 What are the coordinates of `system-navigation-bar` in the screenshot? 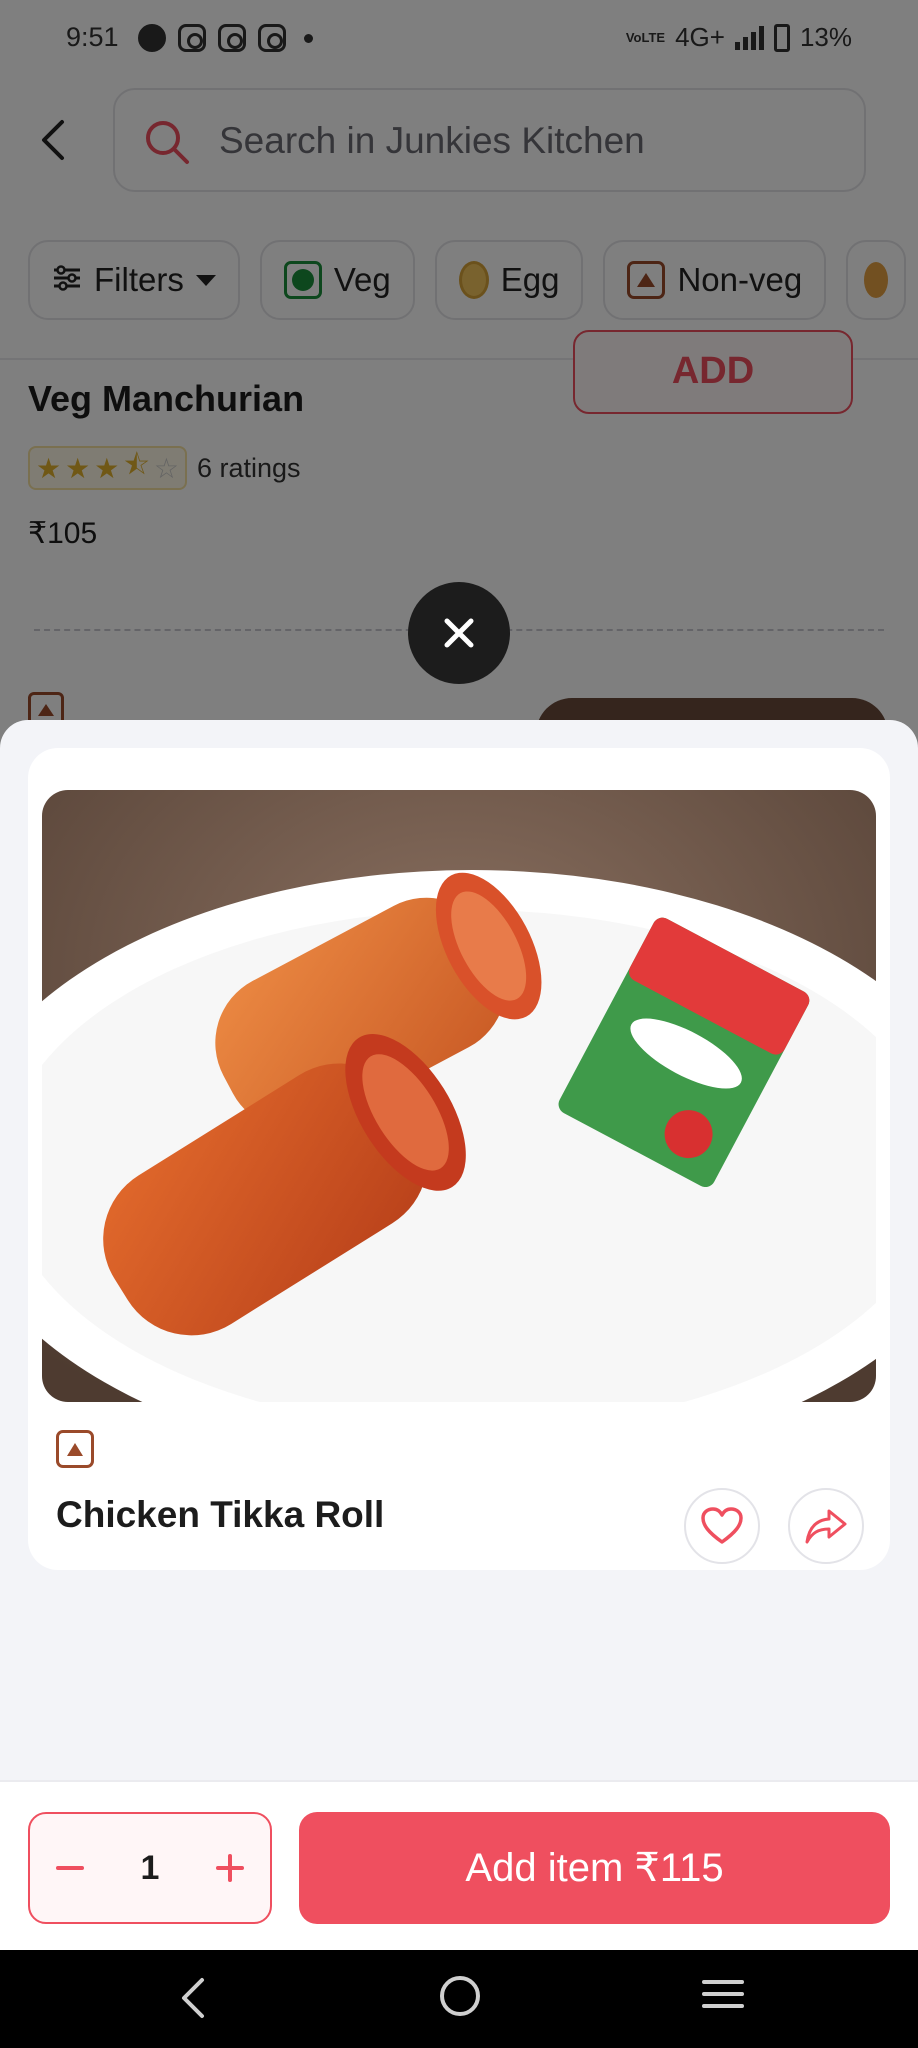 It's located at (459, 1999).